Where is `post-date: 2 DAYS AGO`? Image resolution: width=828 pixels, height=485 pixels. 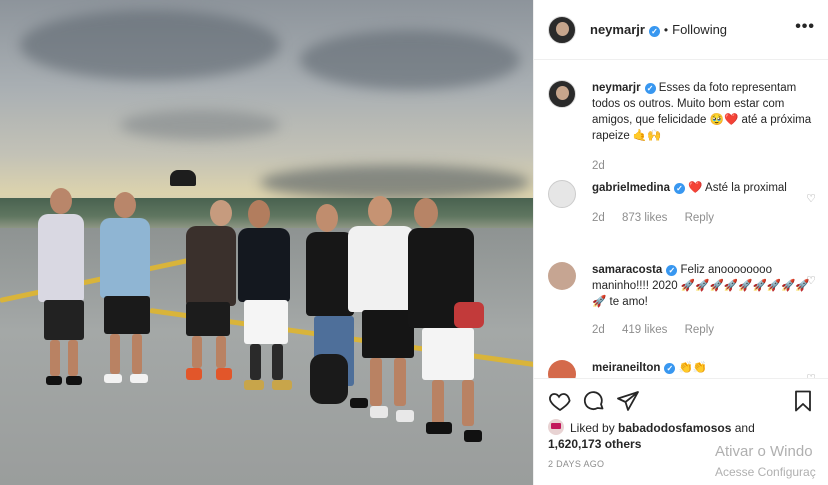 post-date: 2 DAYS AGO is located at coordinates (576, 464).